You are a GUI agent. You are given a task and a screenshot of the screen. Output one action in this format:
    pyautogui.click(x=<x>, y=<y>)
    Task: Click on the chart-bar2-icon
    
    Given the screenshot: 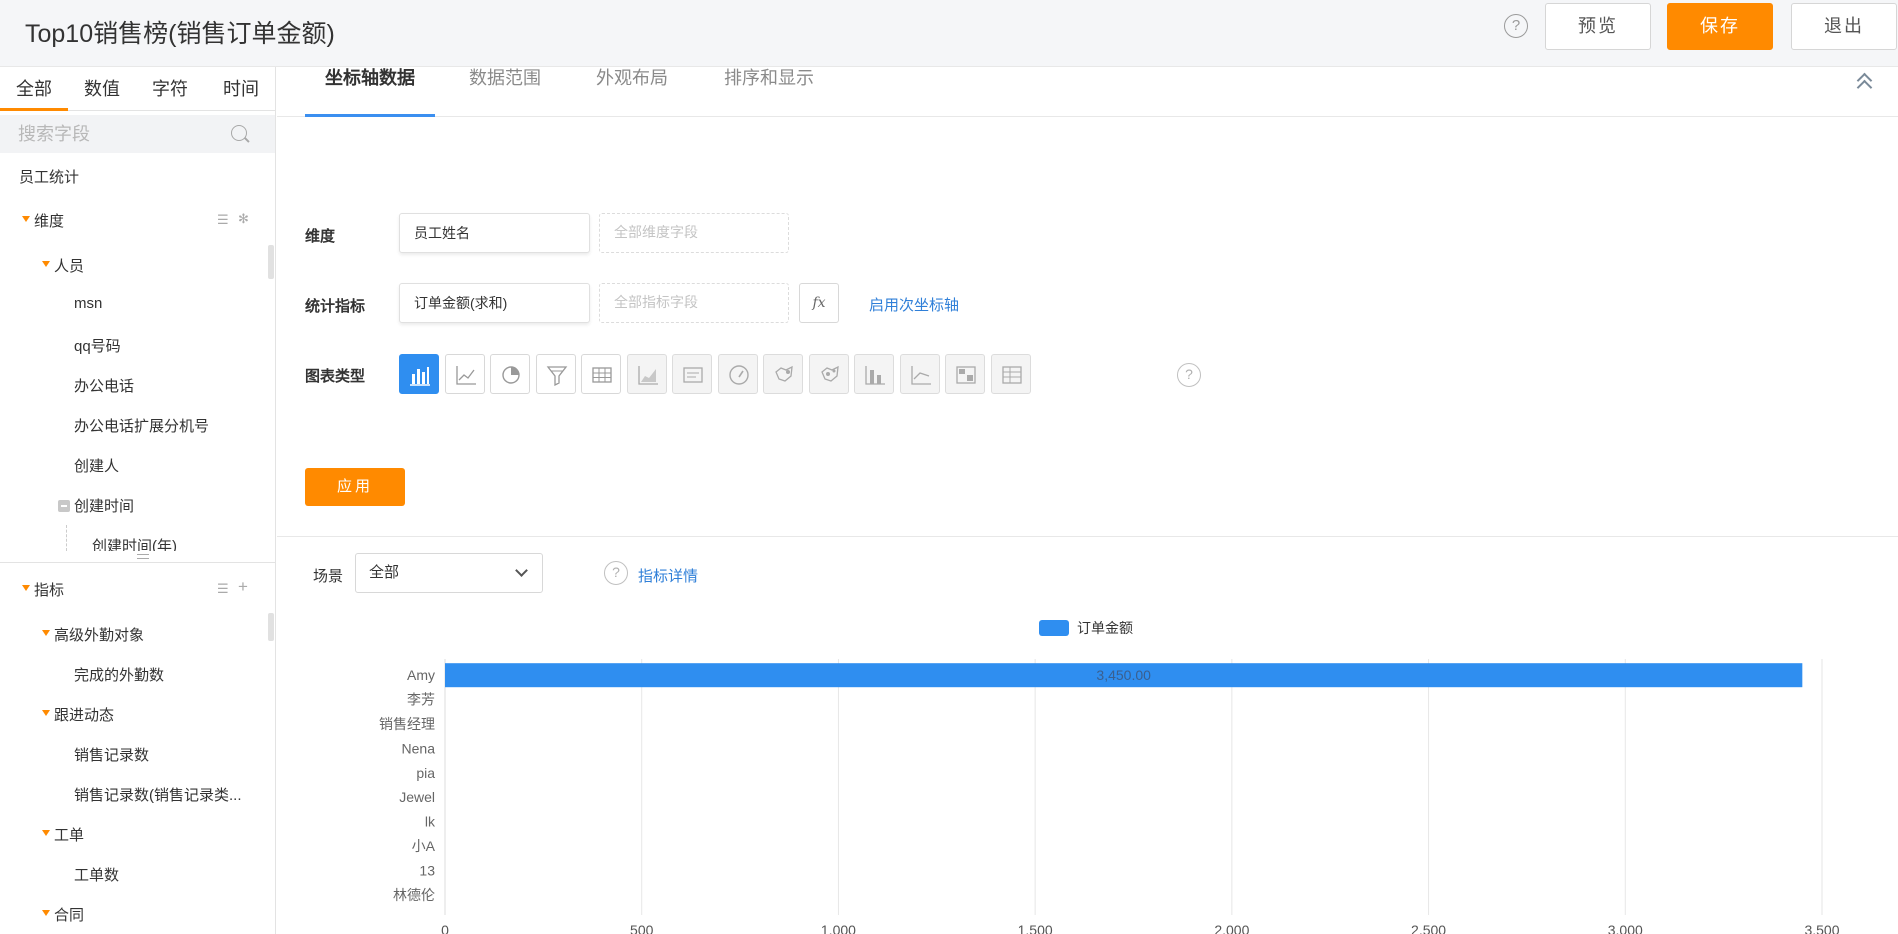 What is the action you would take?
    pyautogui.click(x=875, y=375)
    